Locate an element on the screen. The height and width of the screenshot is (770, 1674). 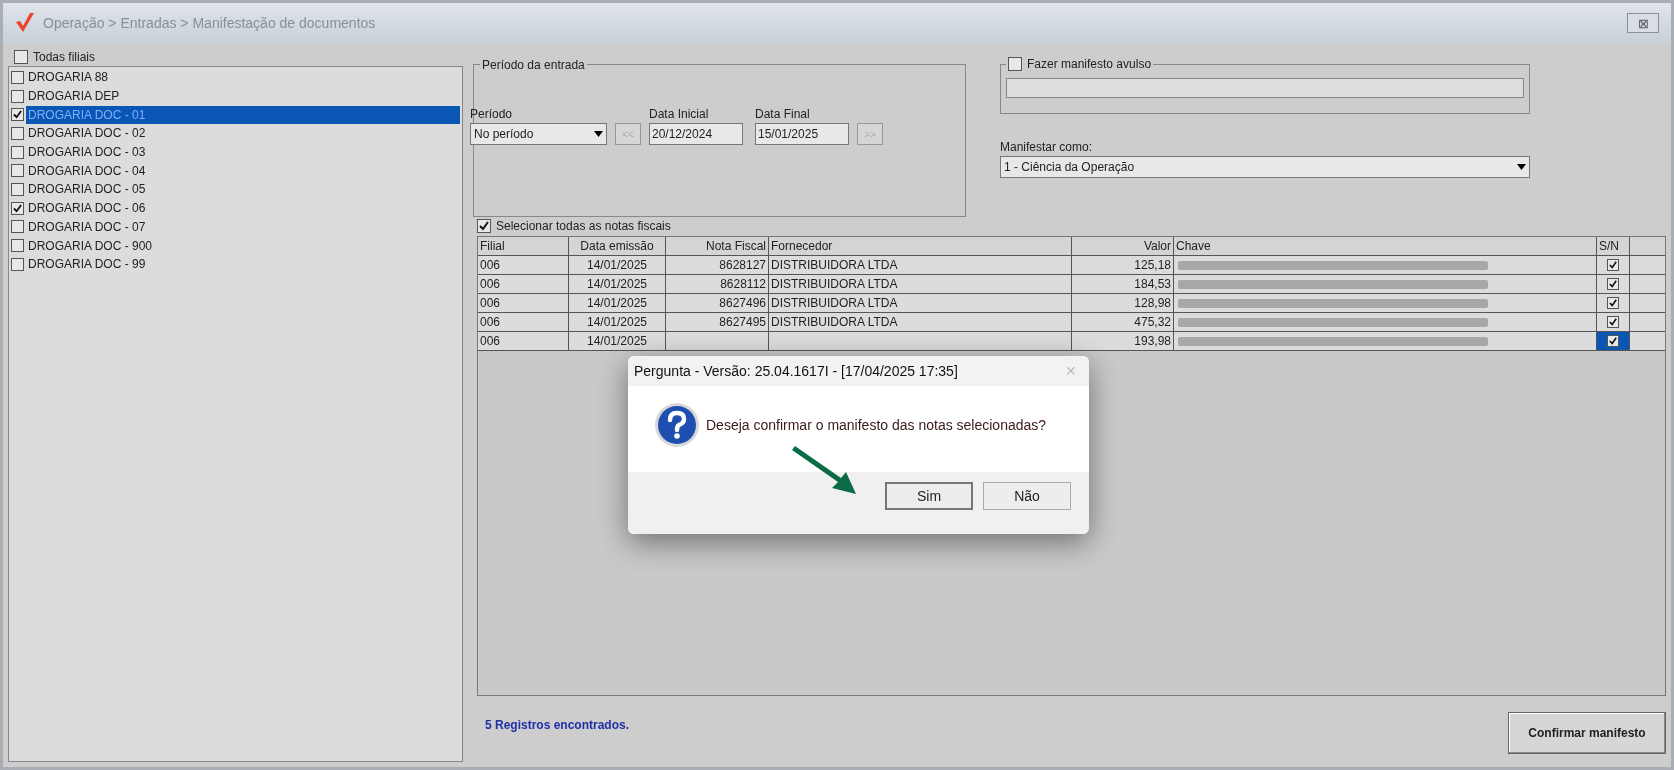
field-label: Período is located at coordinates (492, 114).